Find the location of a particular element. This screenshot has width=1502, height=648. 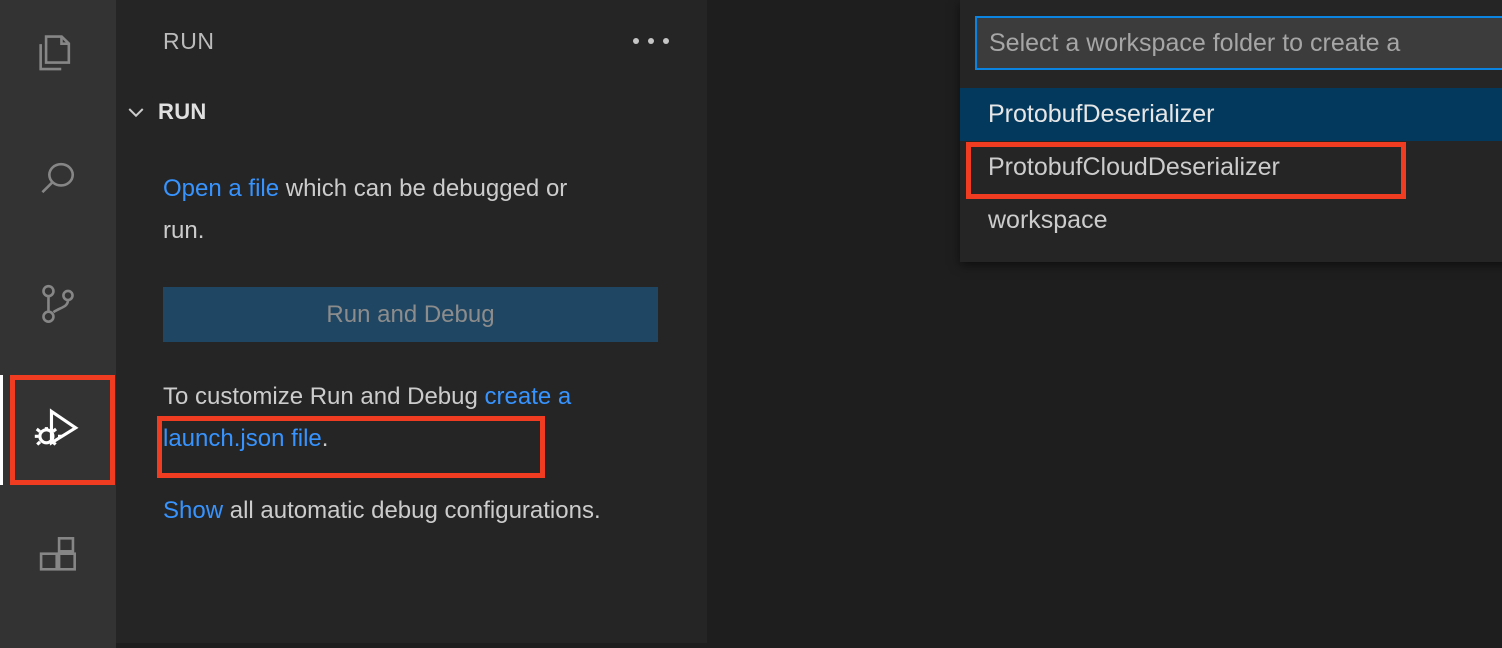

quick-pick-item-protobufclouddeserializer: ProtobufCloudDeserializer is located at coordinates (1231, 167).